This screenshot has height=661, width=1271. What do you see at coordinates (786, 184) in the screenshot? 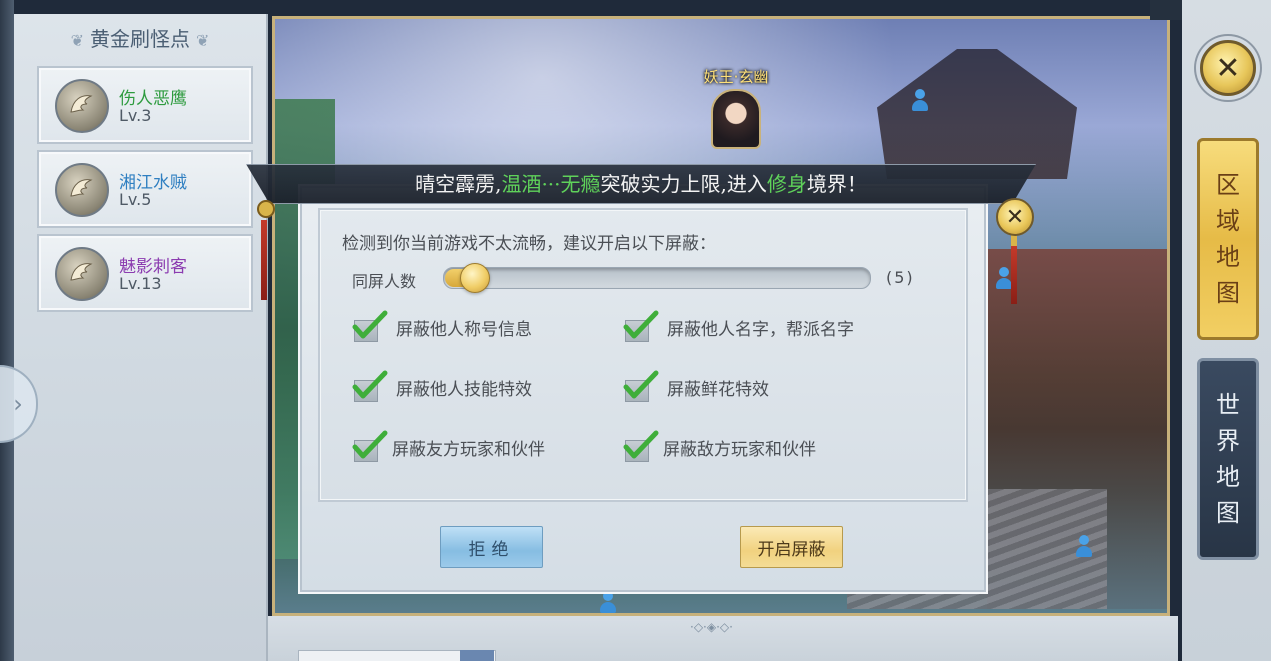
I see `broadcast-realm: 修身` at bounding box center [786, 184].